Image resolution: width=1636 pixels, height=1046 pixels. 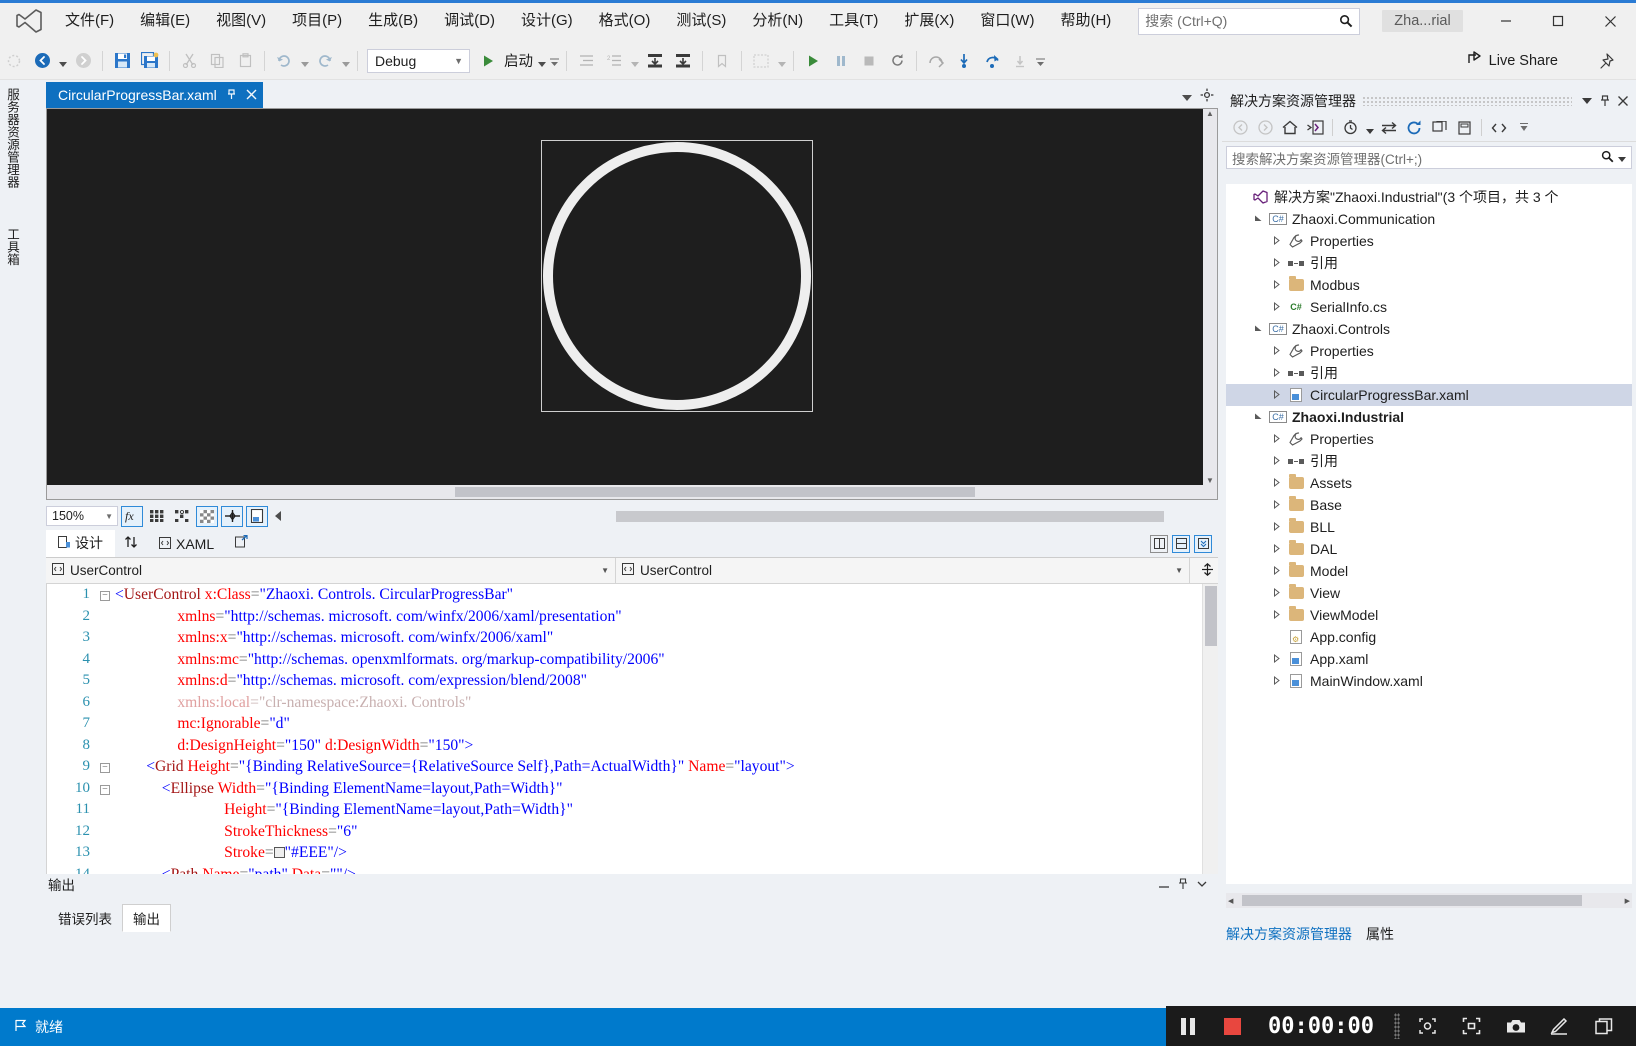 I want to click on forward-icon, so click(x=1265, y=127).